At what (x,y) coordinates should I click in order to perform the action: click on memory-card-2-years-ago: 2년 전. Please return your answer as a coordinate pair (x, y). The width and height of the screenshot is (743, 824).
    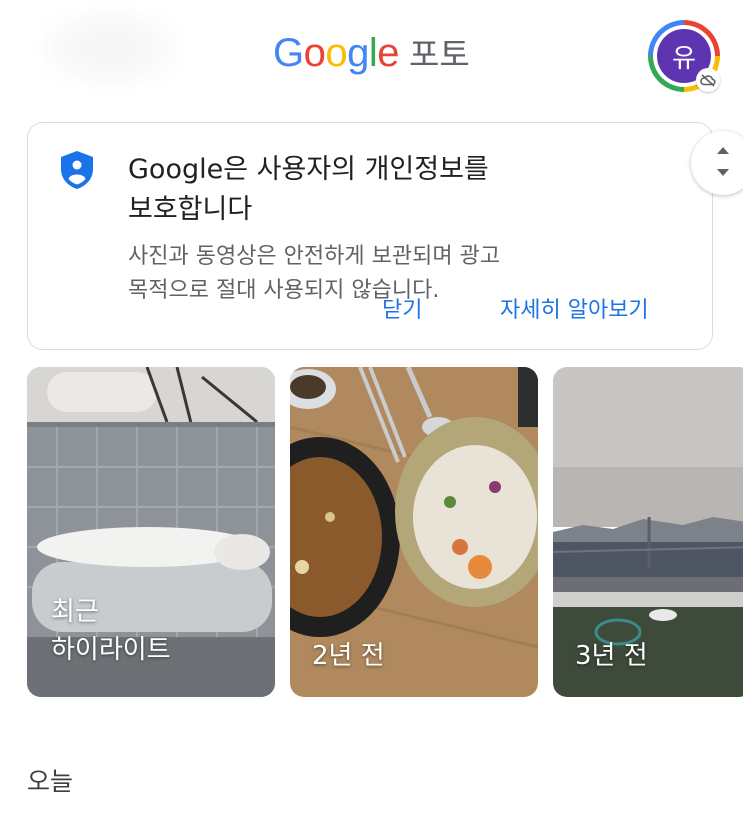
    Looking at the image, I should click on (414, 532).